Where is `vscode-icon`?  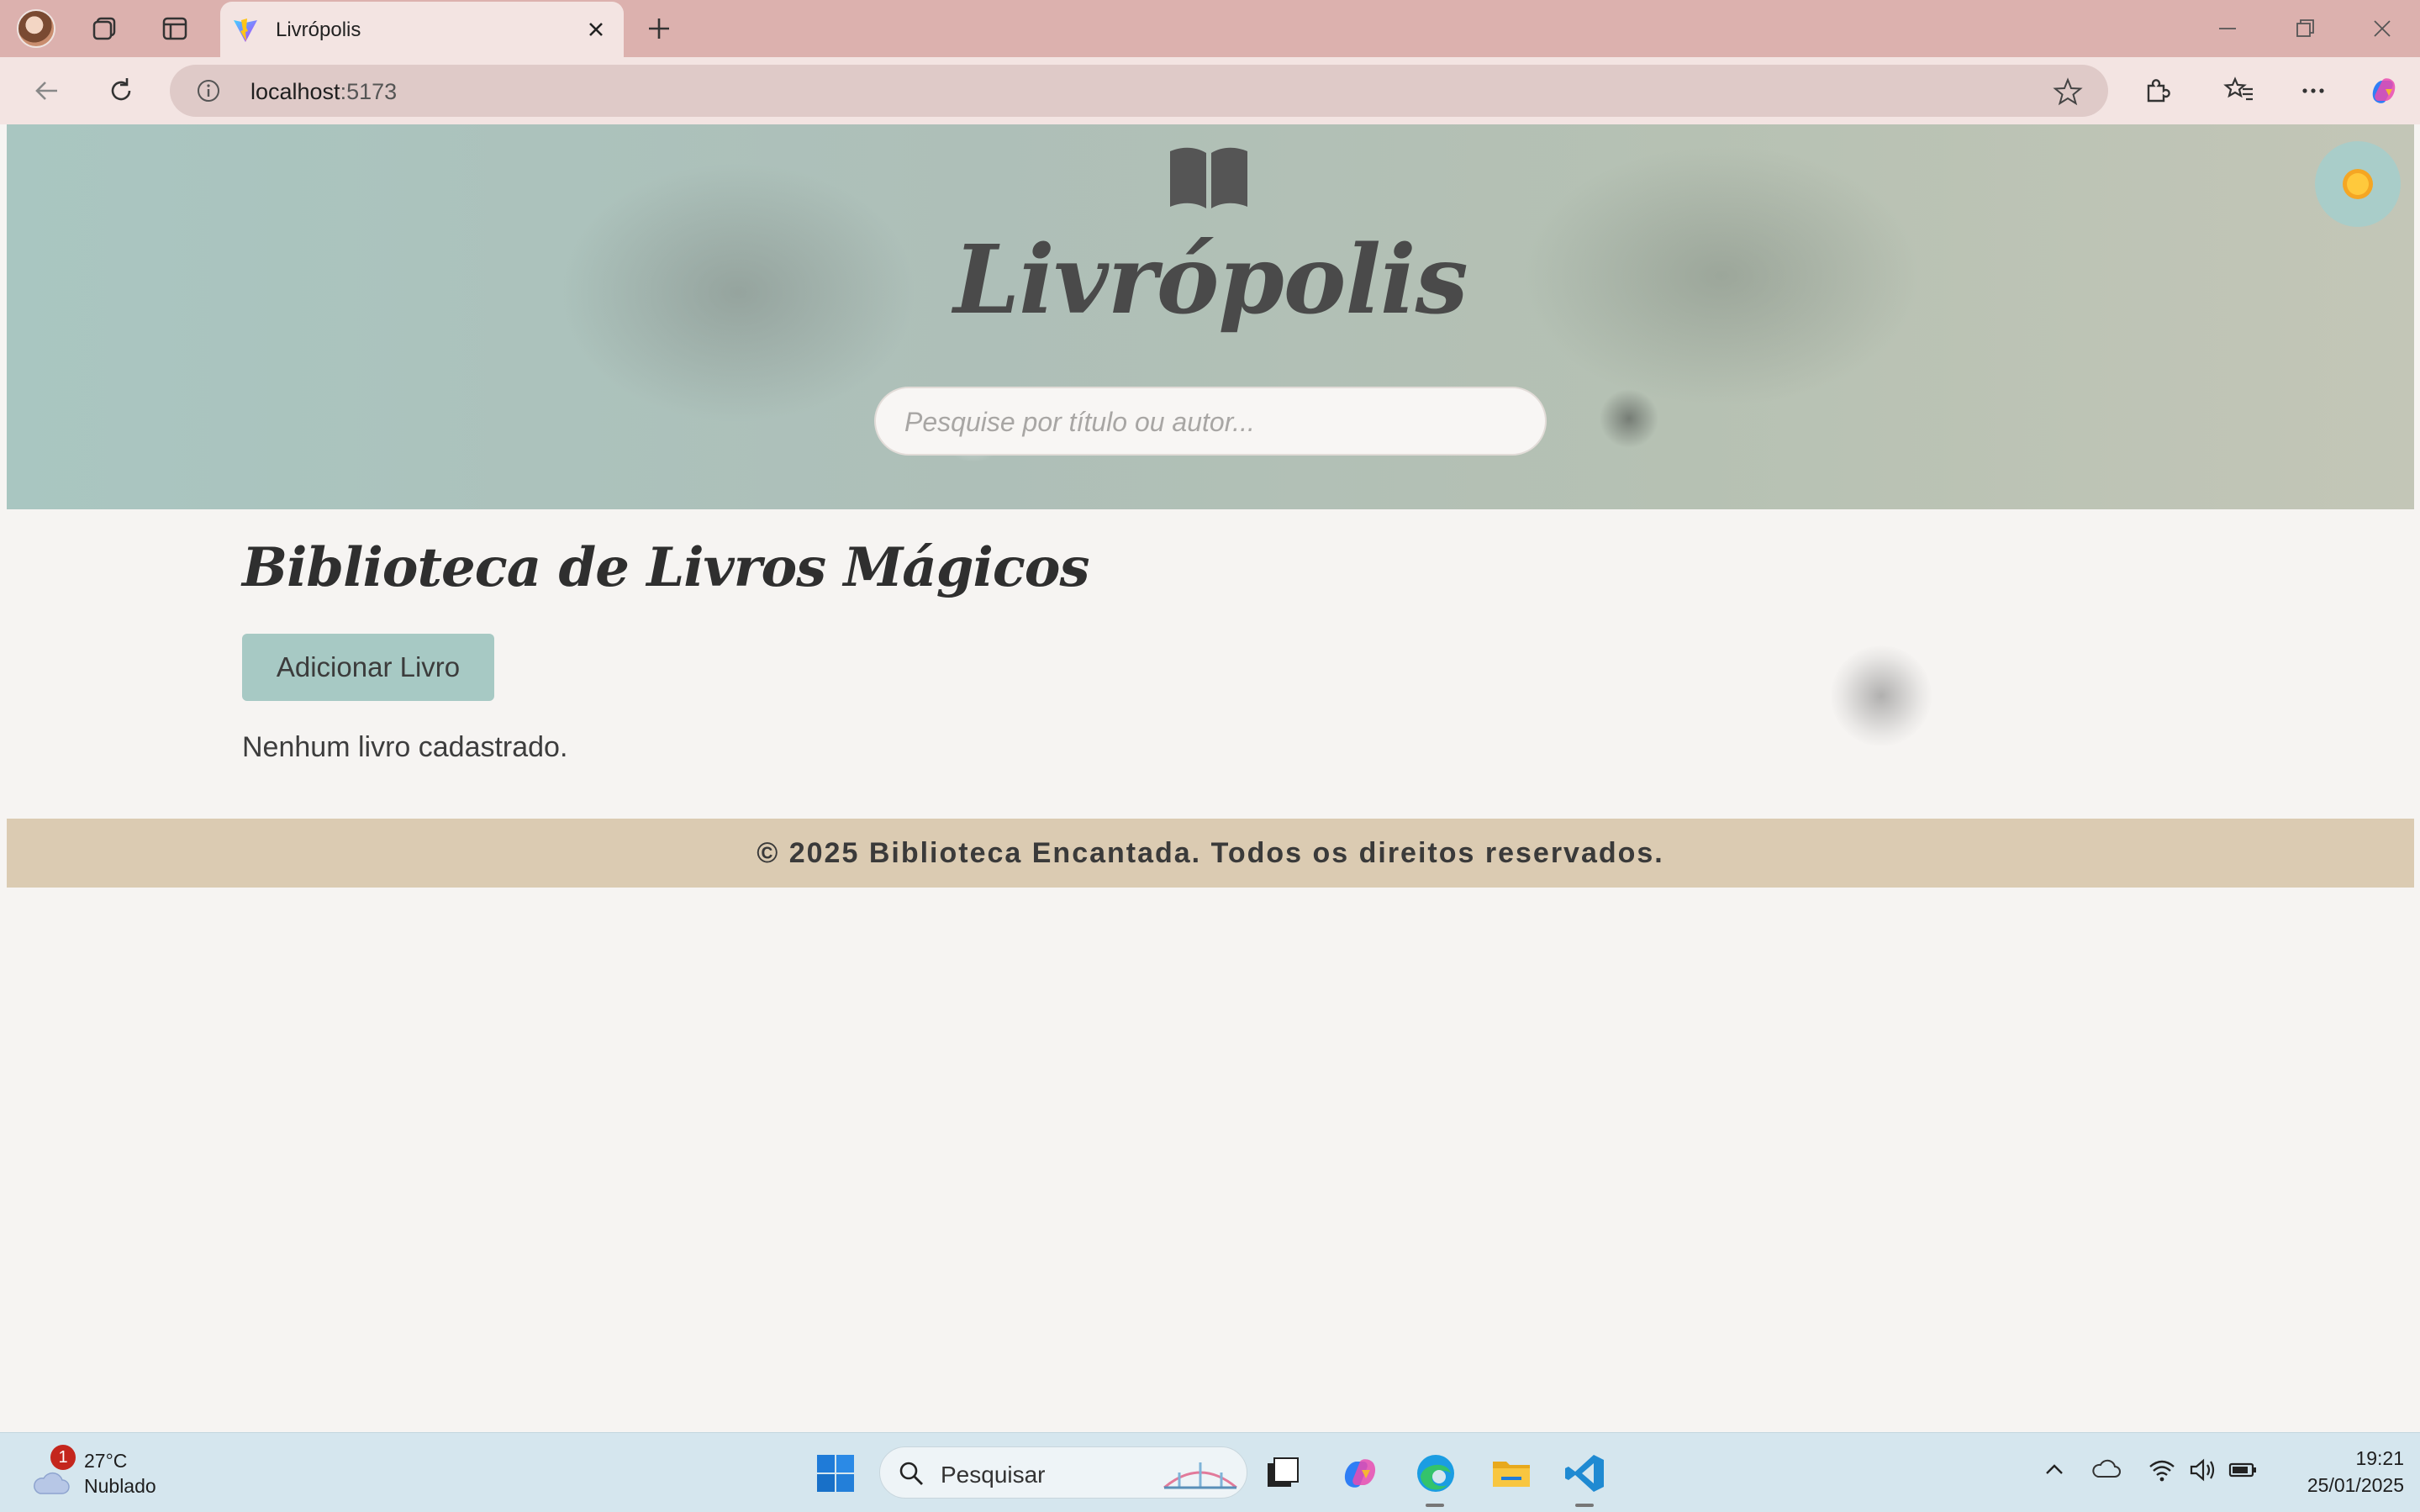
vscode-icon is located at coordinates (1585, 1473).